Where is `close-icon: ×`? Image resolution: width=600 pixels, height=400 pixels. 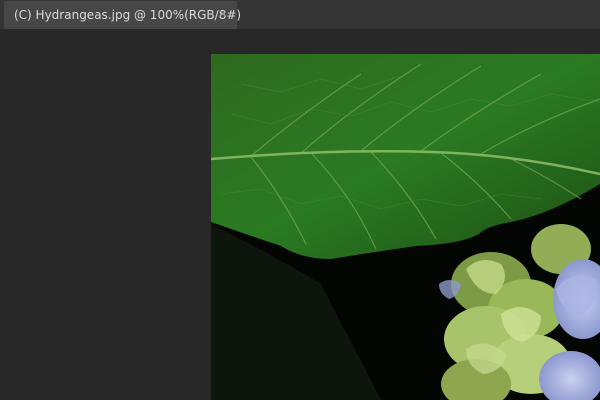
close-icon: × is located at coordinates (223, 14).